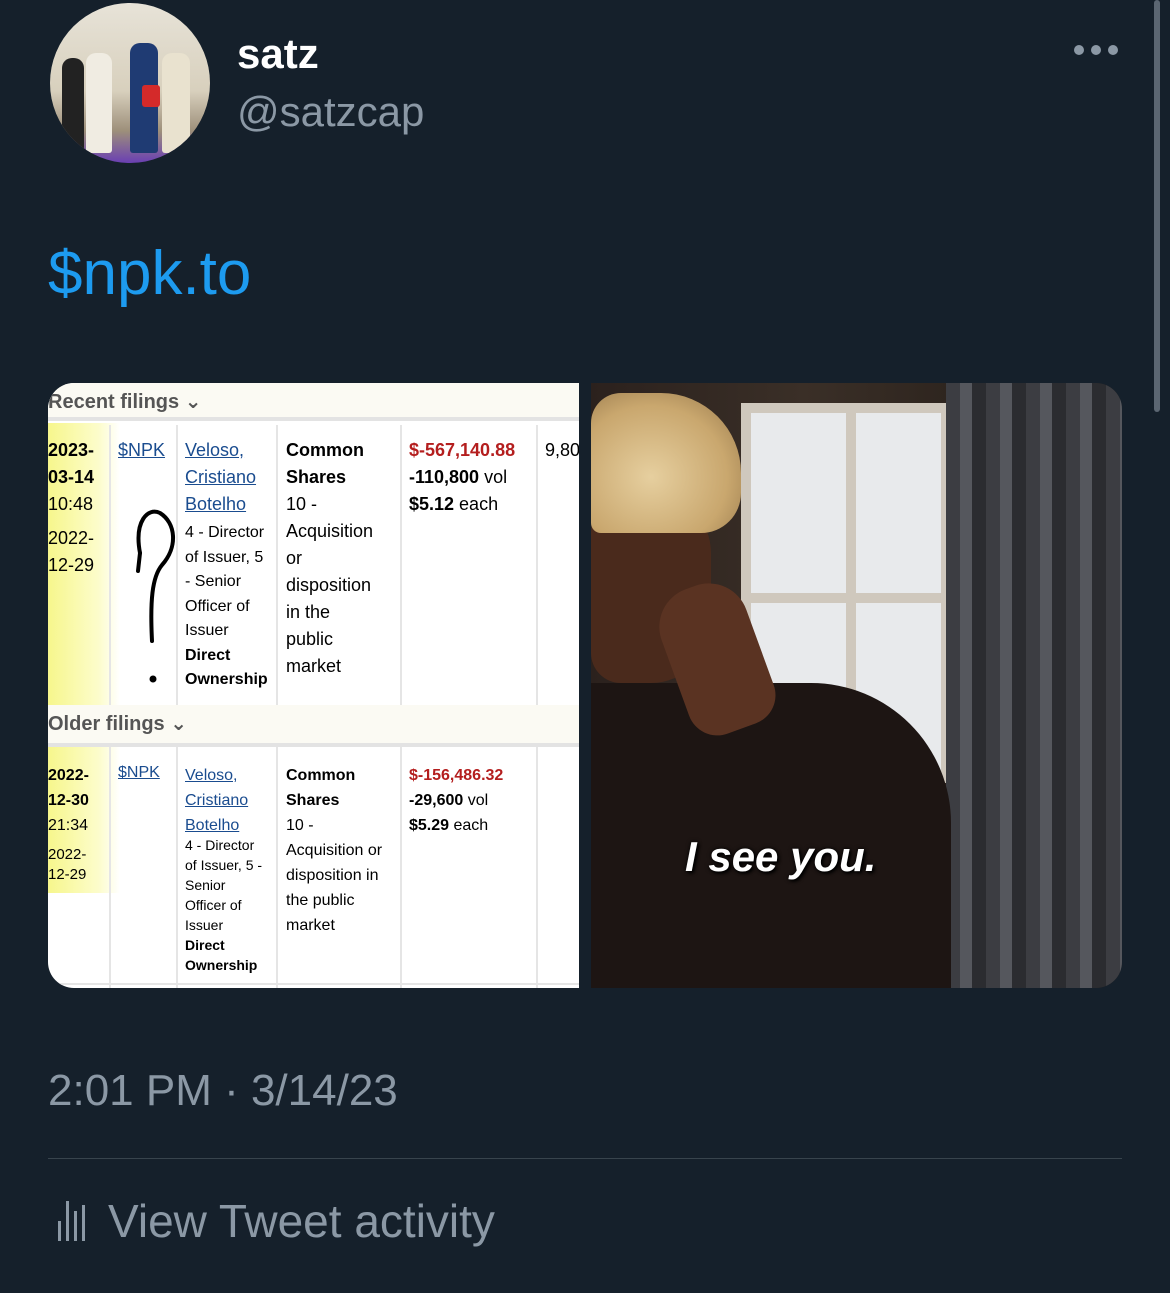 Image resolution: width=1170 pixels, height=1293 pixels. I want to click on filing-time: 21:34, so click(68, 825).